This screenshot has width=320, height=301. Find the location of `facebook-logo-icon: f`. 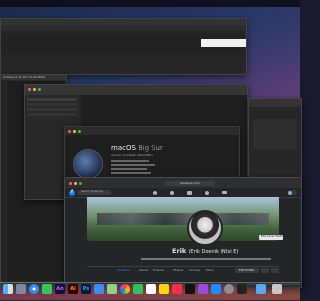

facebook-logo-icon: f is located at coordinates (72, 192).